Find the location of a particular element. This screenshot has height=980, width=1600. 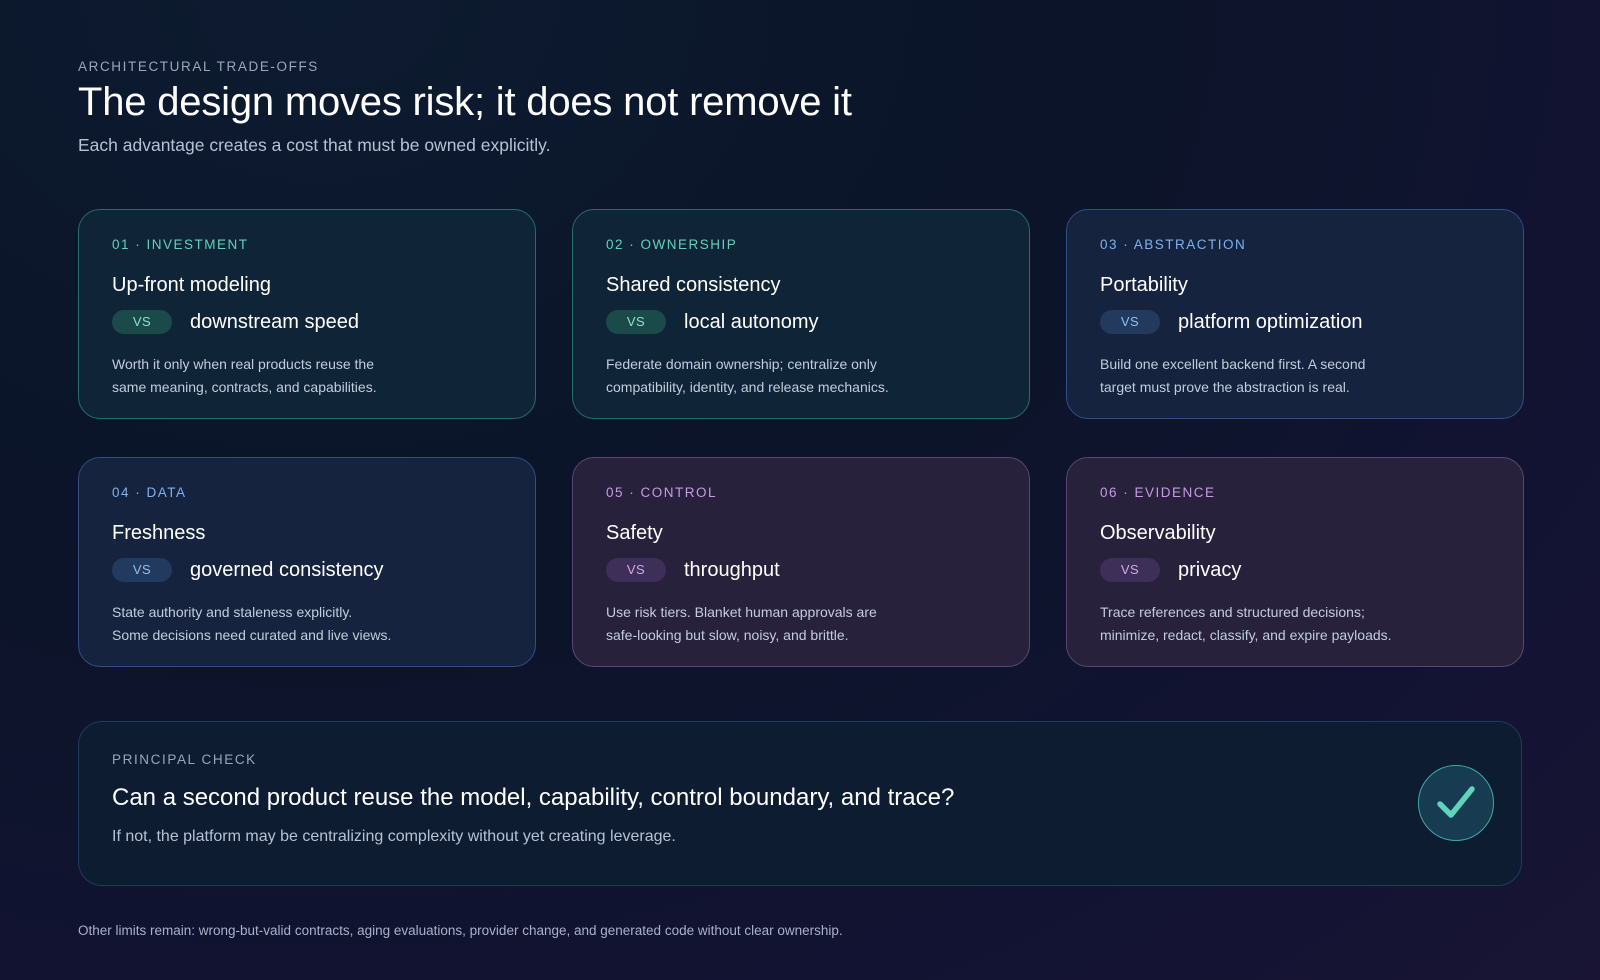

card-label: 02 · OWNERSHIP is located at coordinates (672, 244).